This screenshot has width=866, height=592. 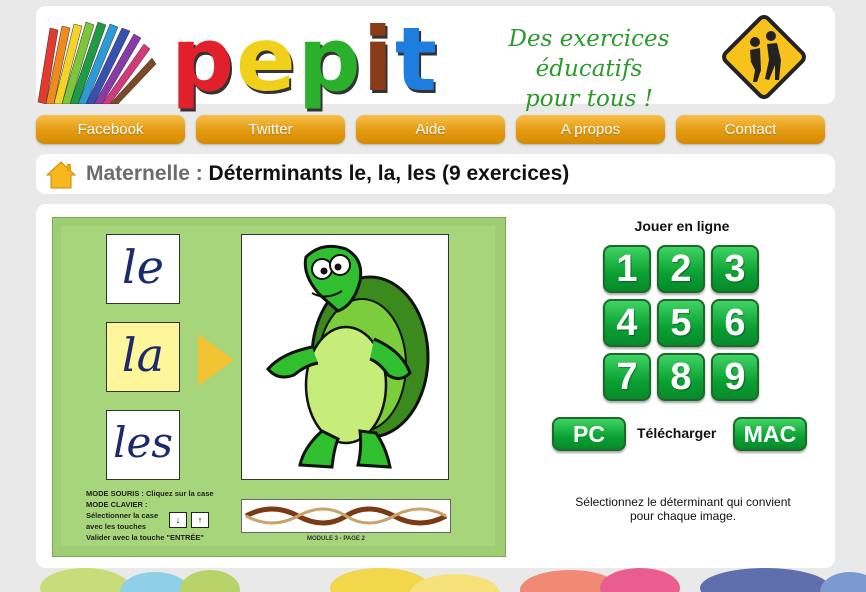 I want to click on arrow-up-key-icon: ↑, so click(x=200, y=520).